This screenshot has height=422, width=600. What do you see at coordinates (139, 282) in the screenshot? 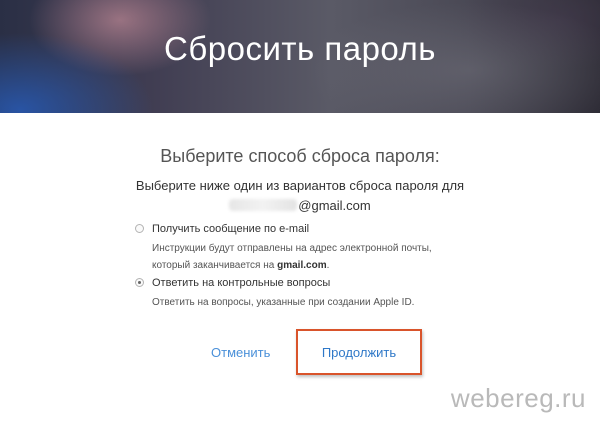
I see `radio-security-questions` at bounding box center [139, 282].